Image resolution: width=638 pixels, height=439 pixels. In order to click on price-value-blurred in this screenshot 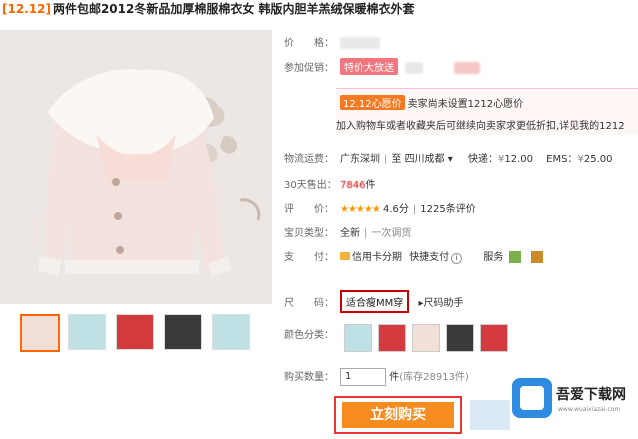, I will do `click(360, 43)`.